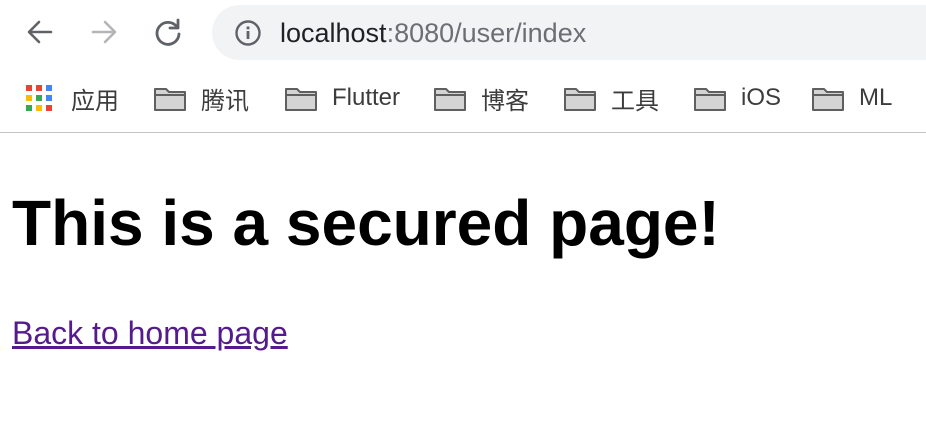 The height and width of the screenshot is (440, 926). Describe the element at coordinates (333, 33) in the screenshot. I see `url-host: localhost` at that location.